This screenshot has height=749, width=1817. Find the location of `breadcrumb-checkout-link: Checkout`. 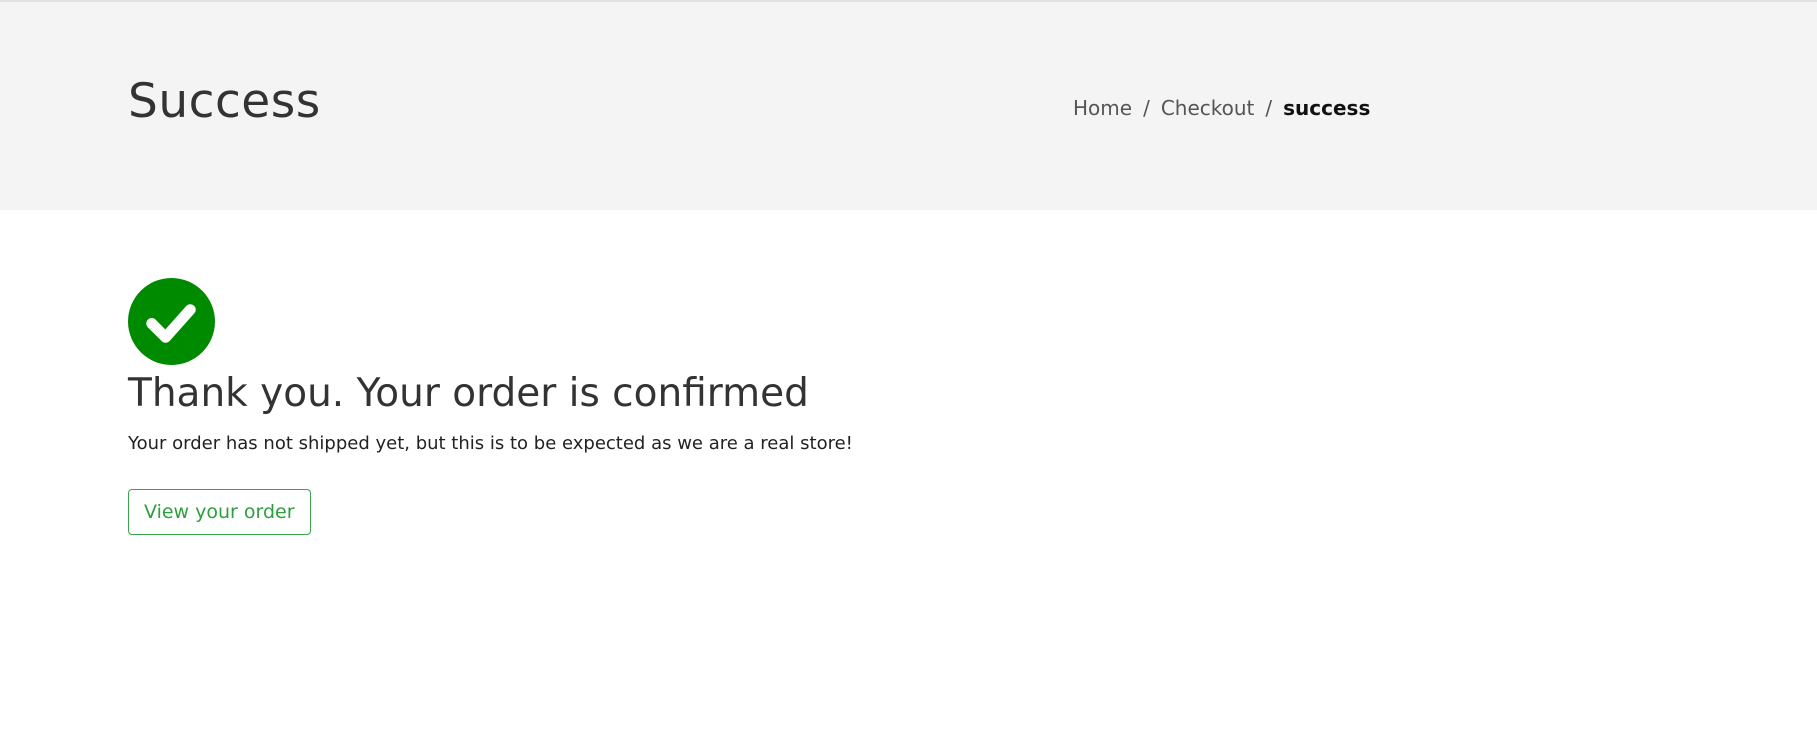

breadcrumb-checkout-link: Checkout is located at coordinates (1208, 108).